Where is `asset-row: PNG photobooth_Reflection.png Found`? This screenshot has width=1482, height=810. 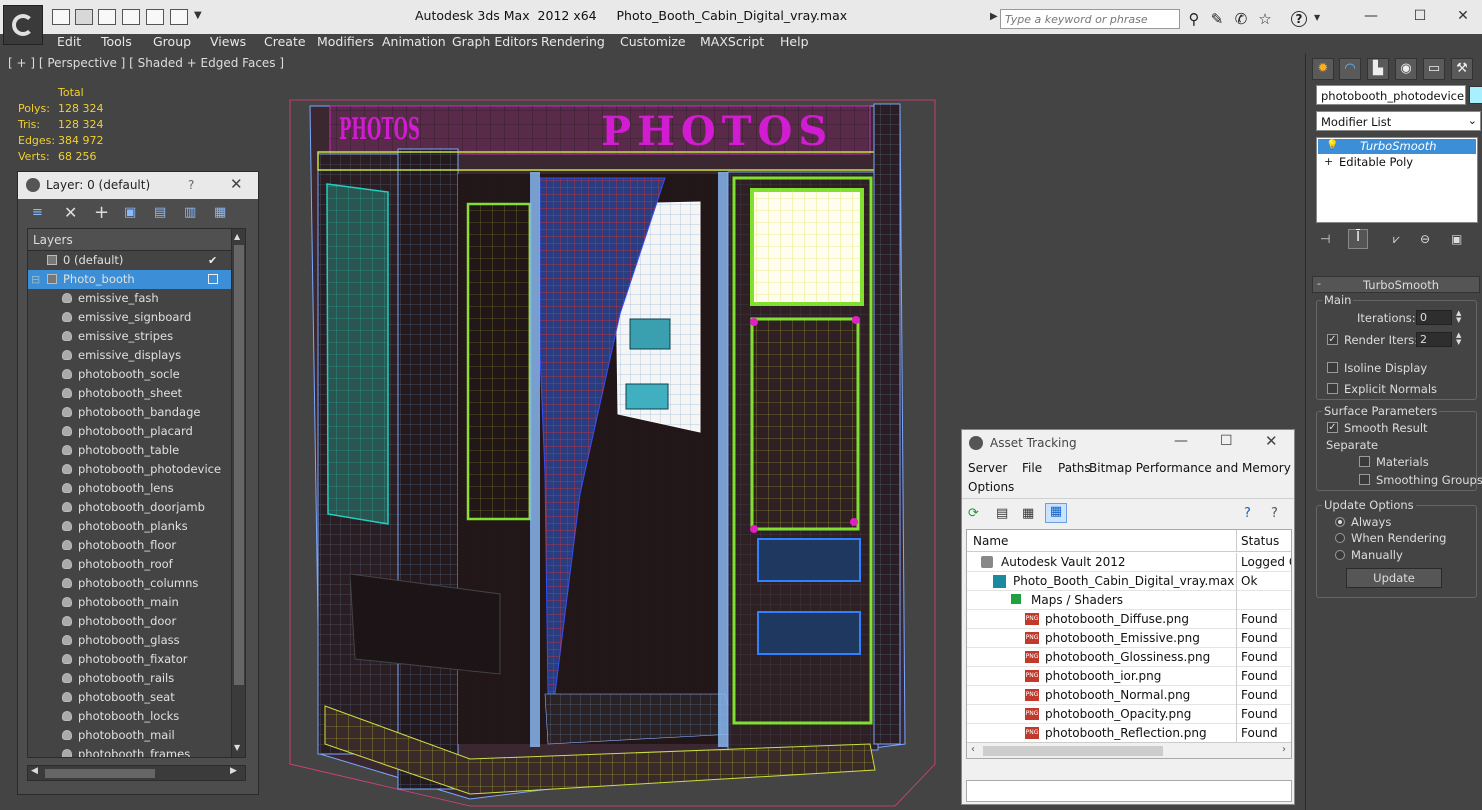 asset-row: PNG photobooth_Reflection.png Found is located at coordinates (1129, 733).